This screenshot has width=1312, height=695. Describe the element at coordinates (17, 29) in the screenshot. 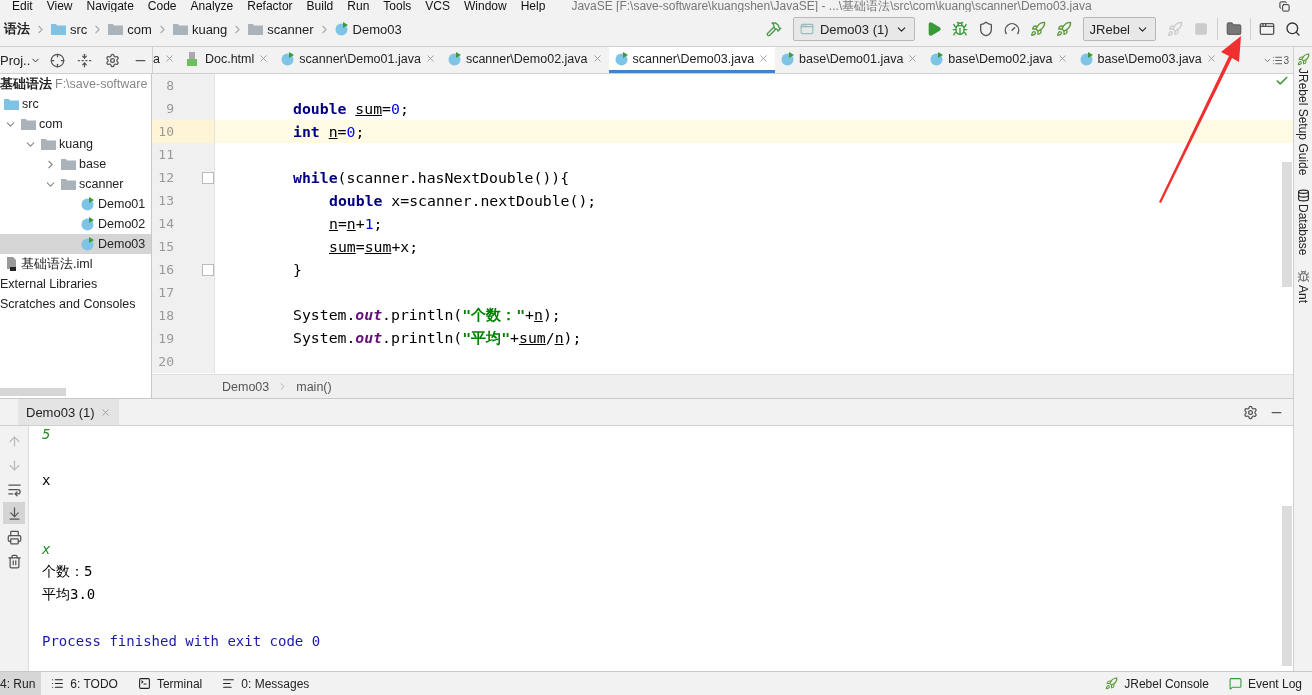

I see `nav-crumb: 语法` at that location.